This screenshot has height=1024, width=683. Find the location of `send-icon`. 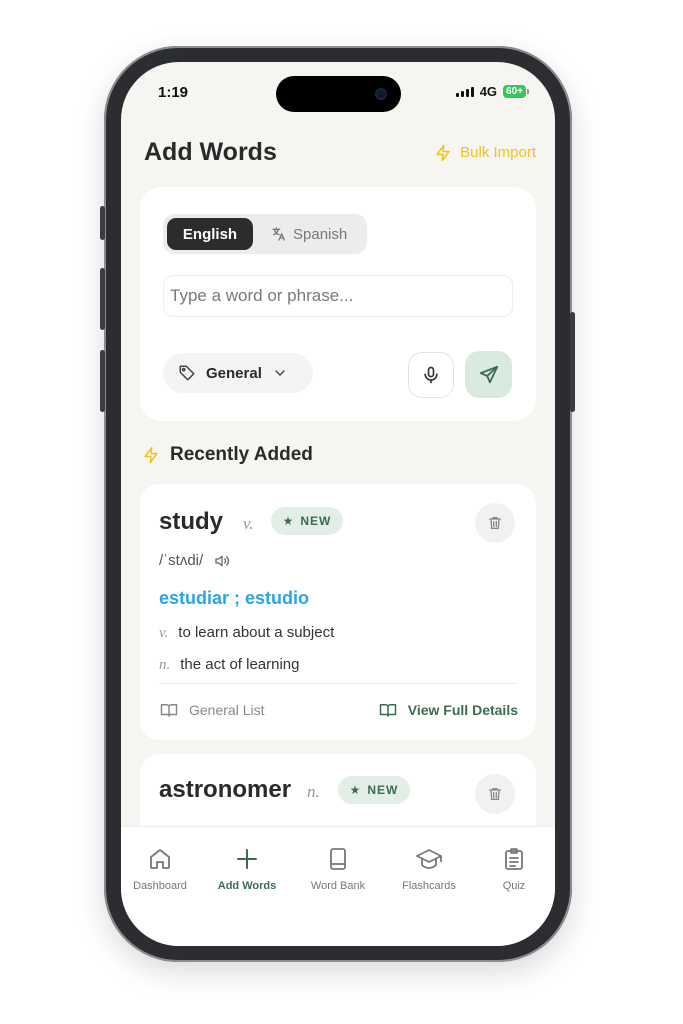

send-icon is located at coordinates (488, 374).